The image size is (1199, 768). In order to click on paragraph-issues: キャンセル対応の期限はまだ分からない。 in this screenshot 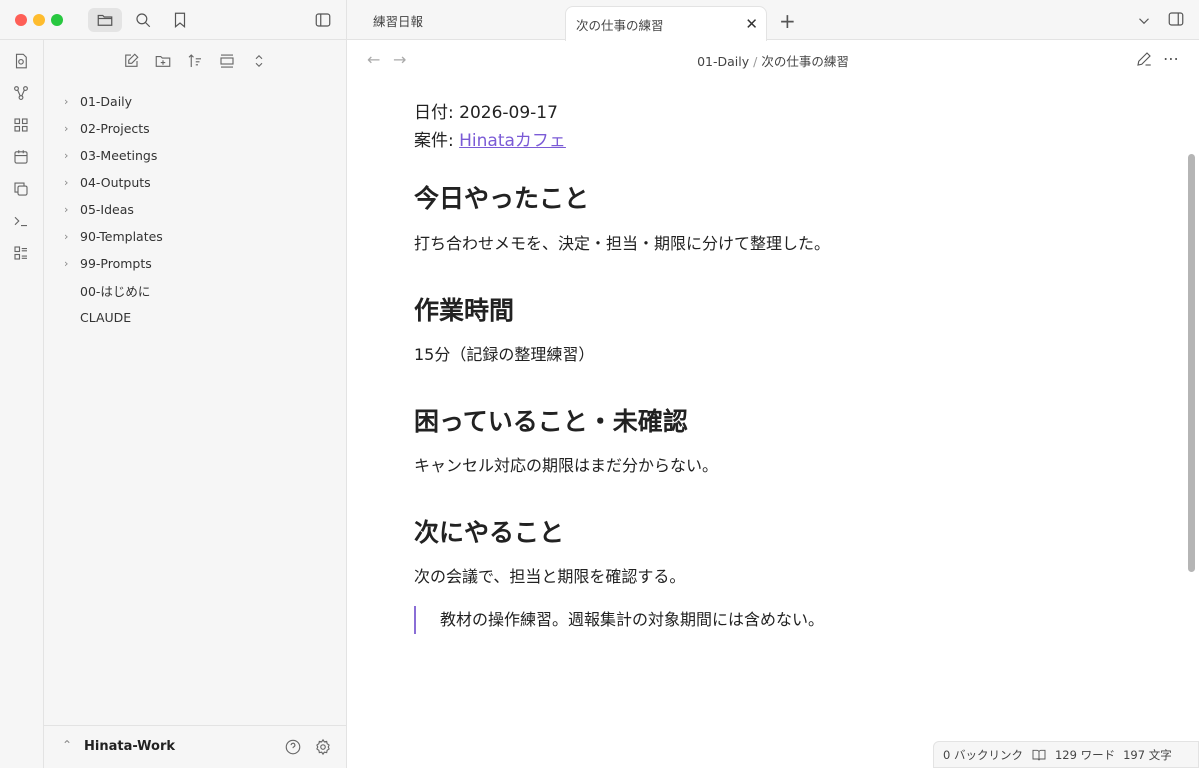, I will do `click(566, 465)`.